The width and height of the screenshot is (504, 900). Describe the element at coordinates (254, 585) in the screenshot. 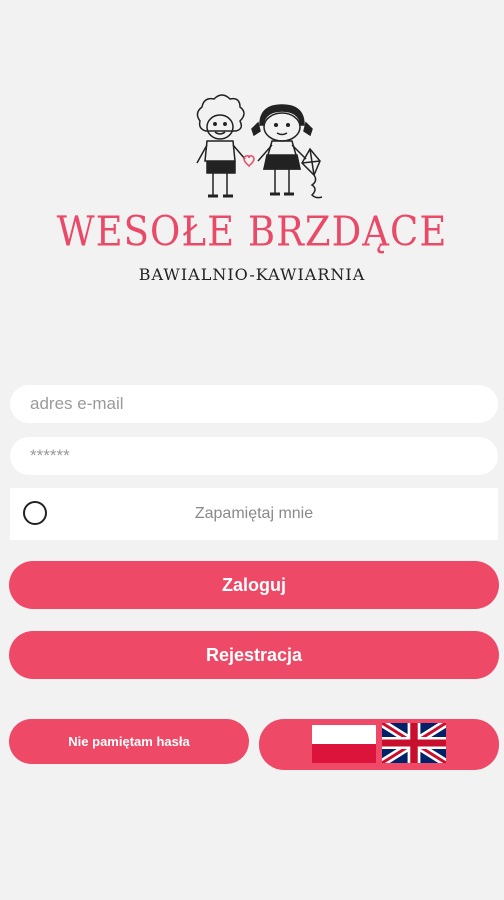

I see `login-button: Zaloguj` at that location.